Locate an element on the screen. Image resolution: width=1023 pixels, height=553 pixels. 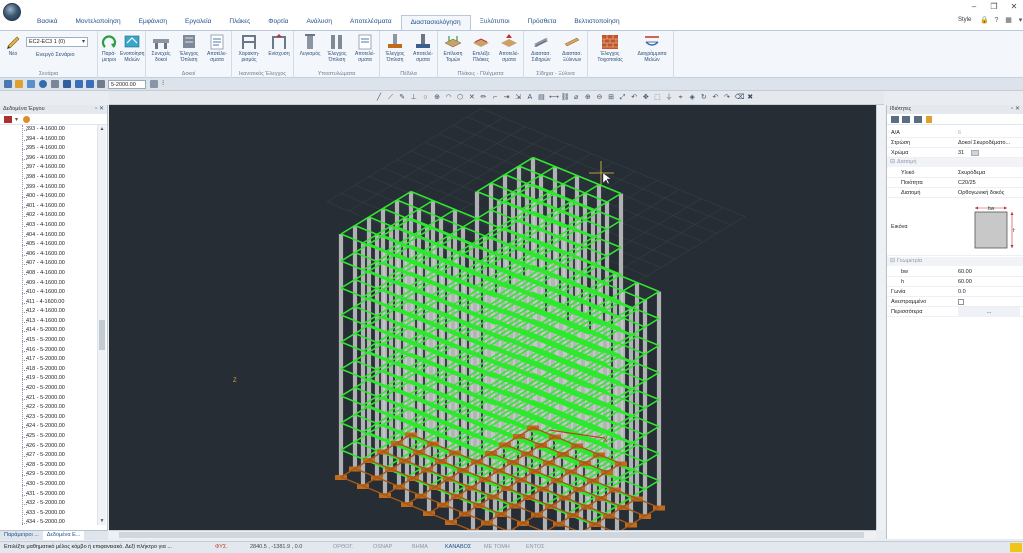
tree-item: 419 - 5-2000.00 is located at coordinates (48, 379).